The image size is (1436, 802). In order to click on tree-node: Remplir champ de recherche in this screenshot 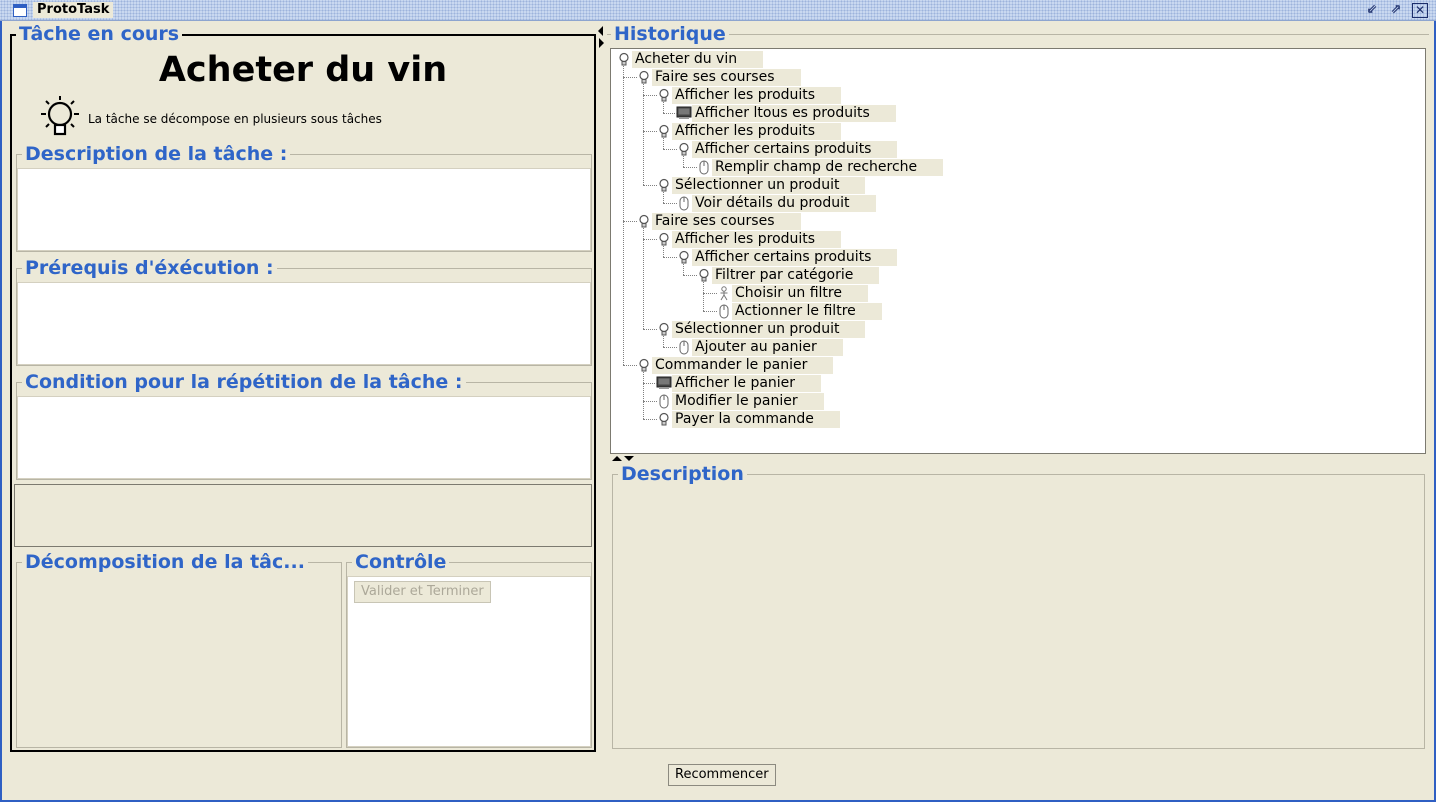, I will do `click(820, 167)`.